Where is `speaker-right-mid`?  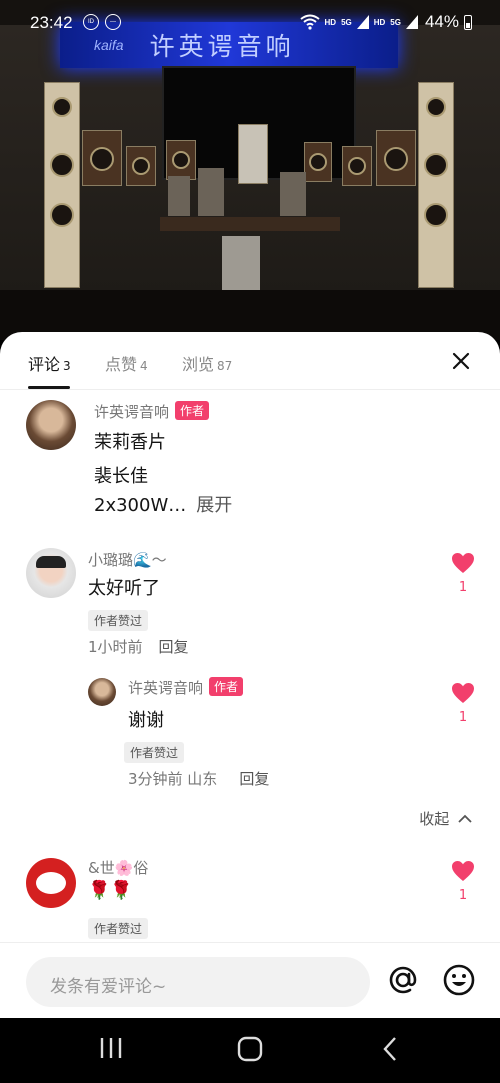 speaker-right-mid is located at coordinates (396, 158).